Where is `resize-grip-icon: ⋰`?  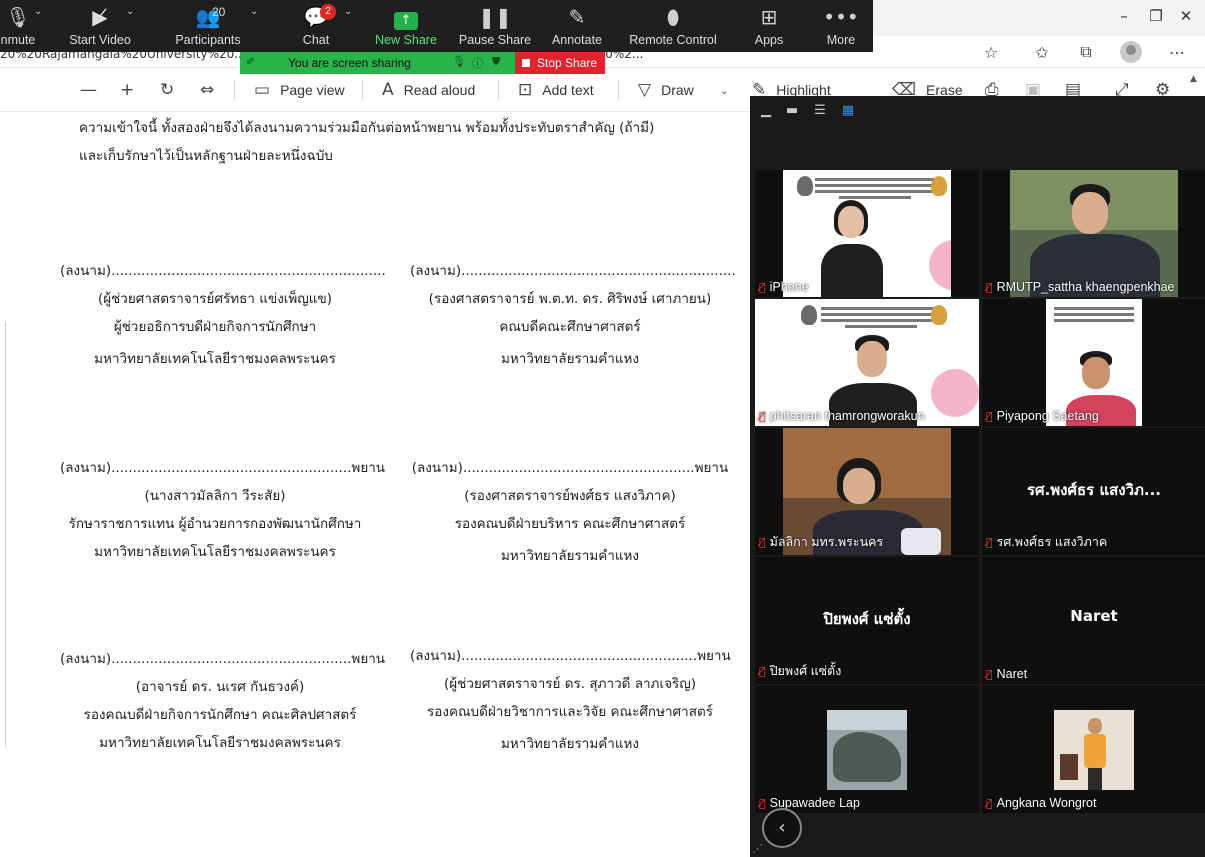
resize-grip-icon: ⋰ is located at coordinates (757, 848).